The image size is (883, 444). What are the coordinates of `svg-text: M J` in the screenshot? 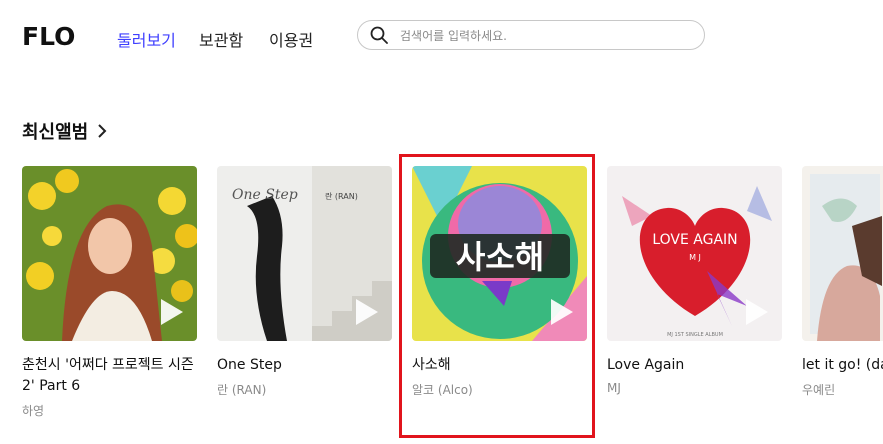 It's located at (695, 257).